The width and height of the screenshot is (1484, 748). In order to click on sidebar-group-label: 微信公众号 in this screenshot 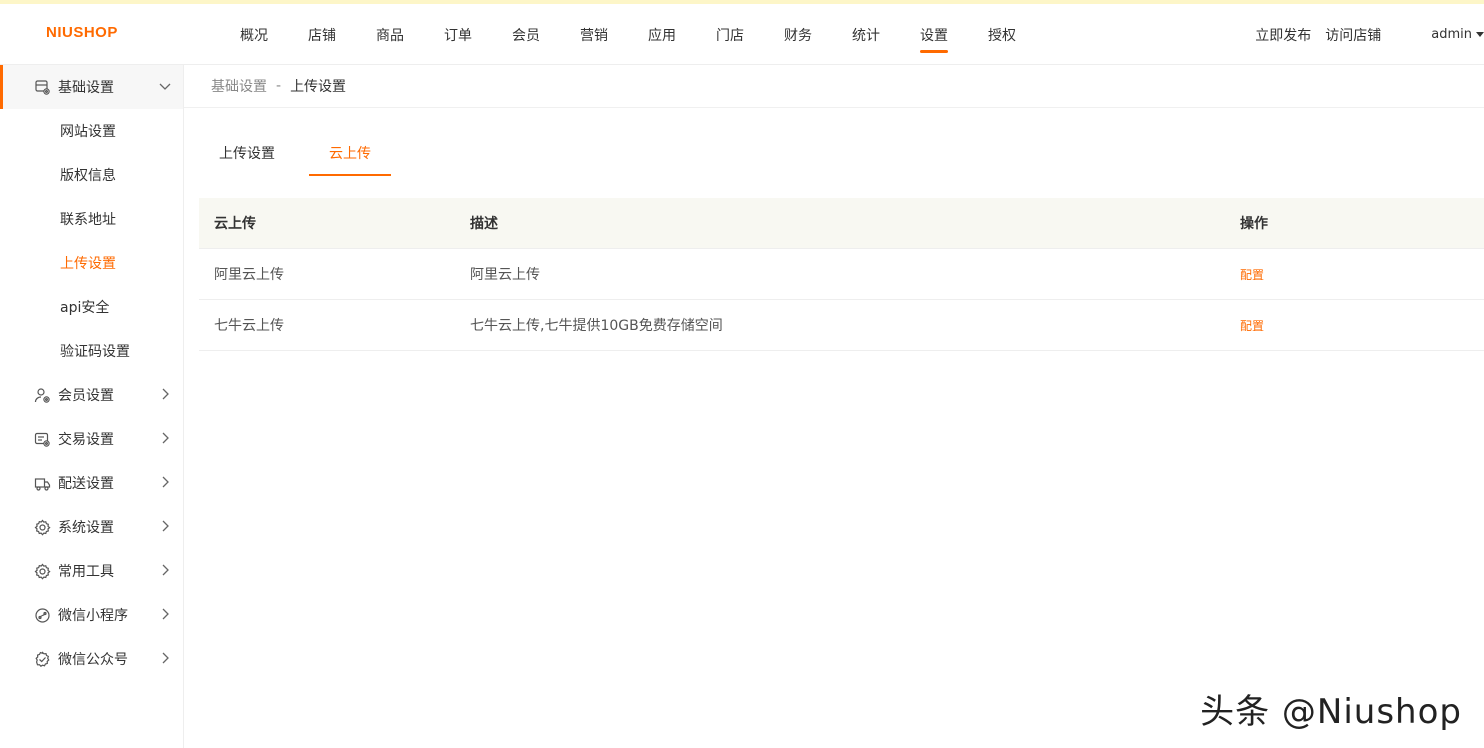, I will do `click(93, 660)`.